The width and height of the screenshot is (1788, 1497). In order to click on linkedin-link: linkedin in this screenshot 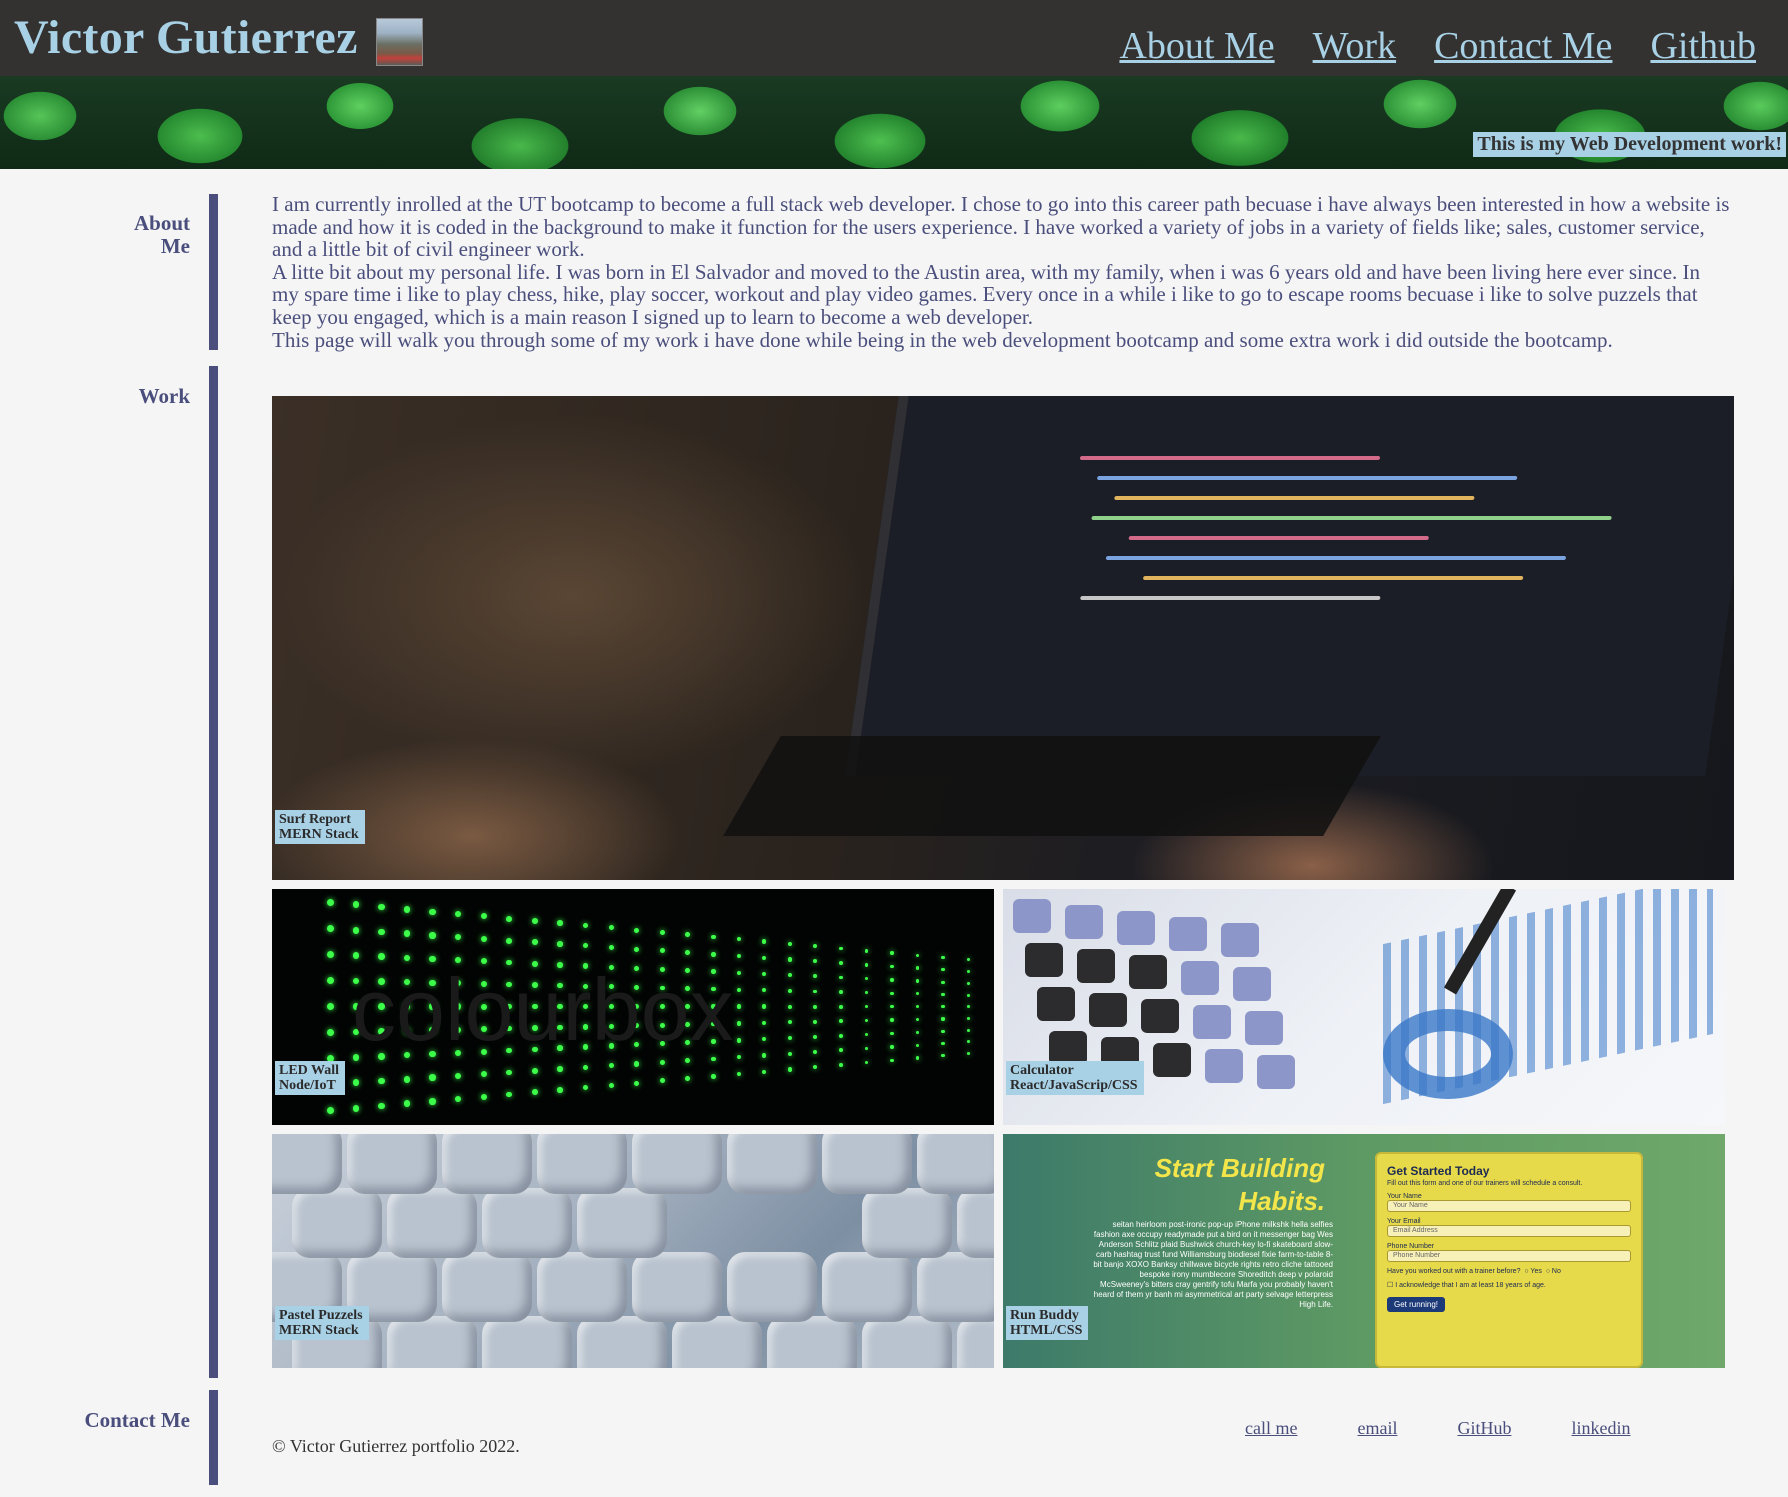, I will do `click(1600, 1428)`.